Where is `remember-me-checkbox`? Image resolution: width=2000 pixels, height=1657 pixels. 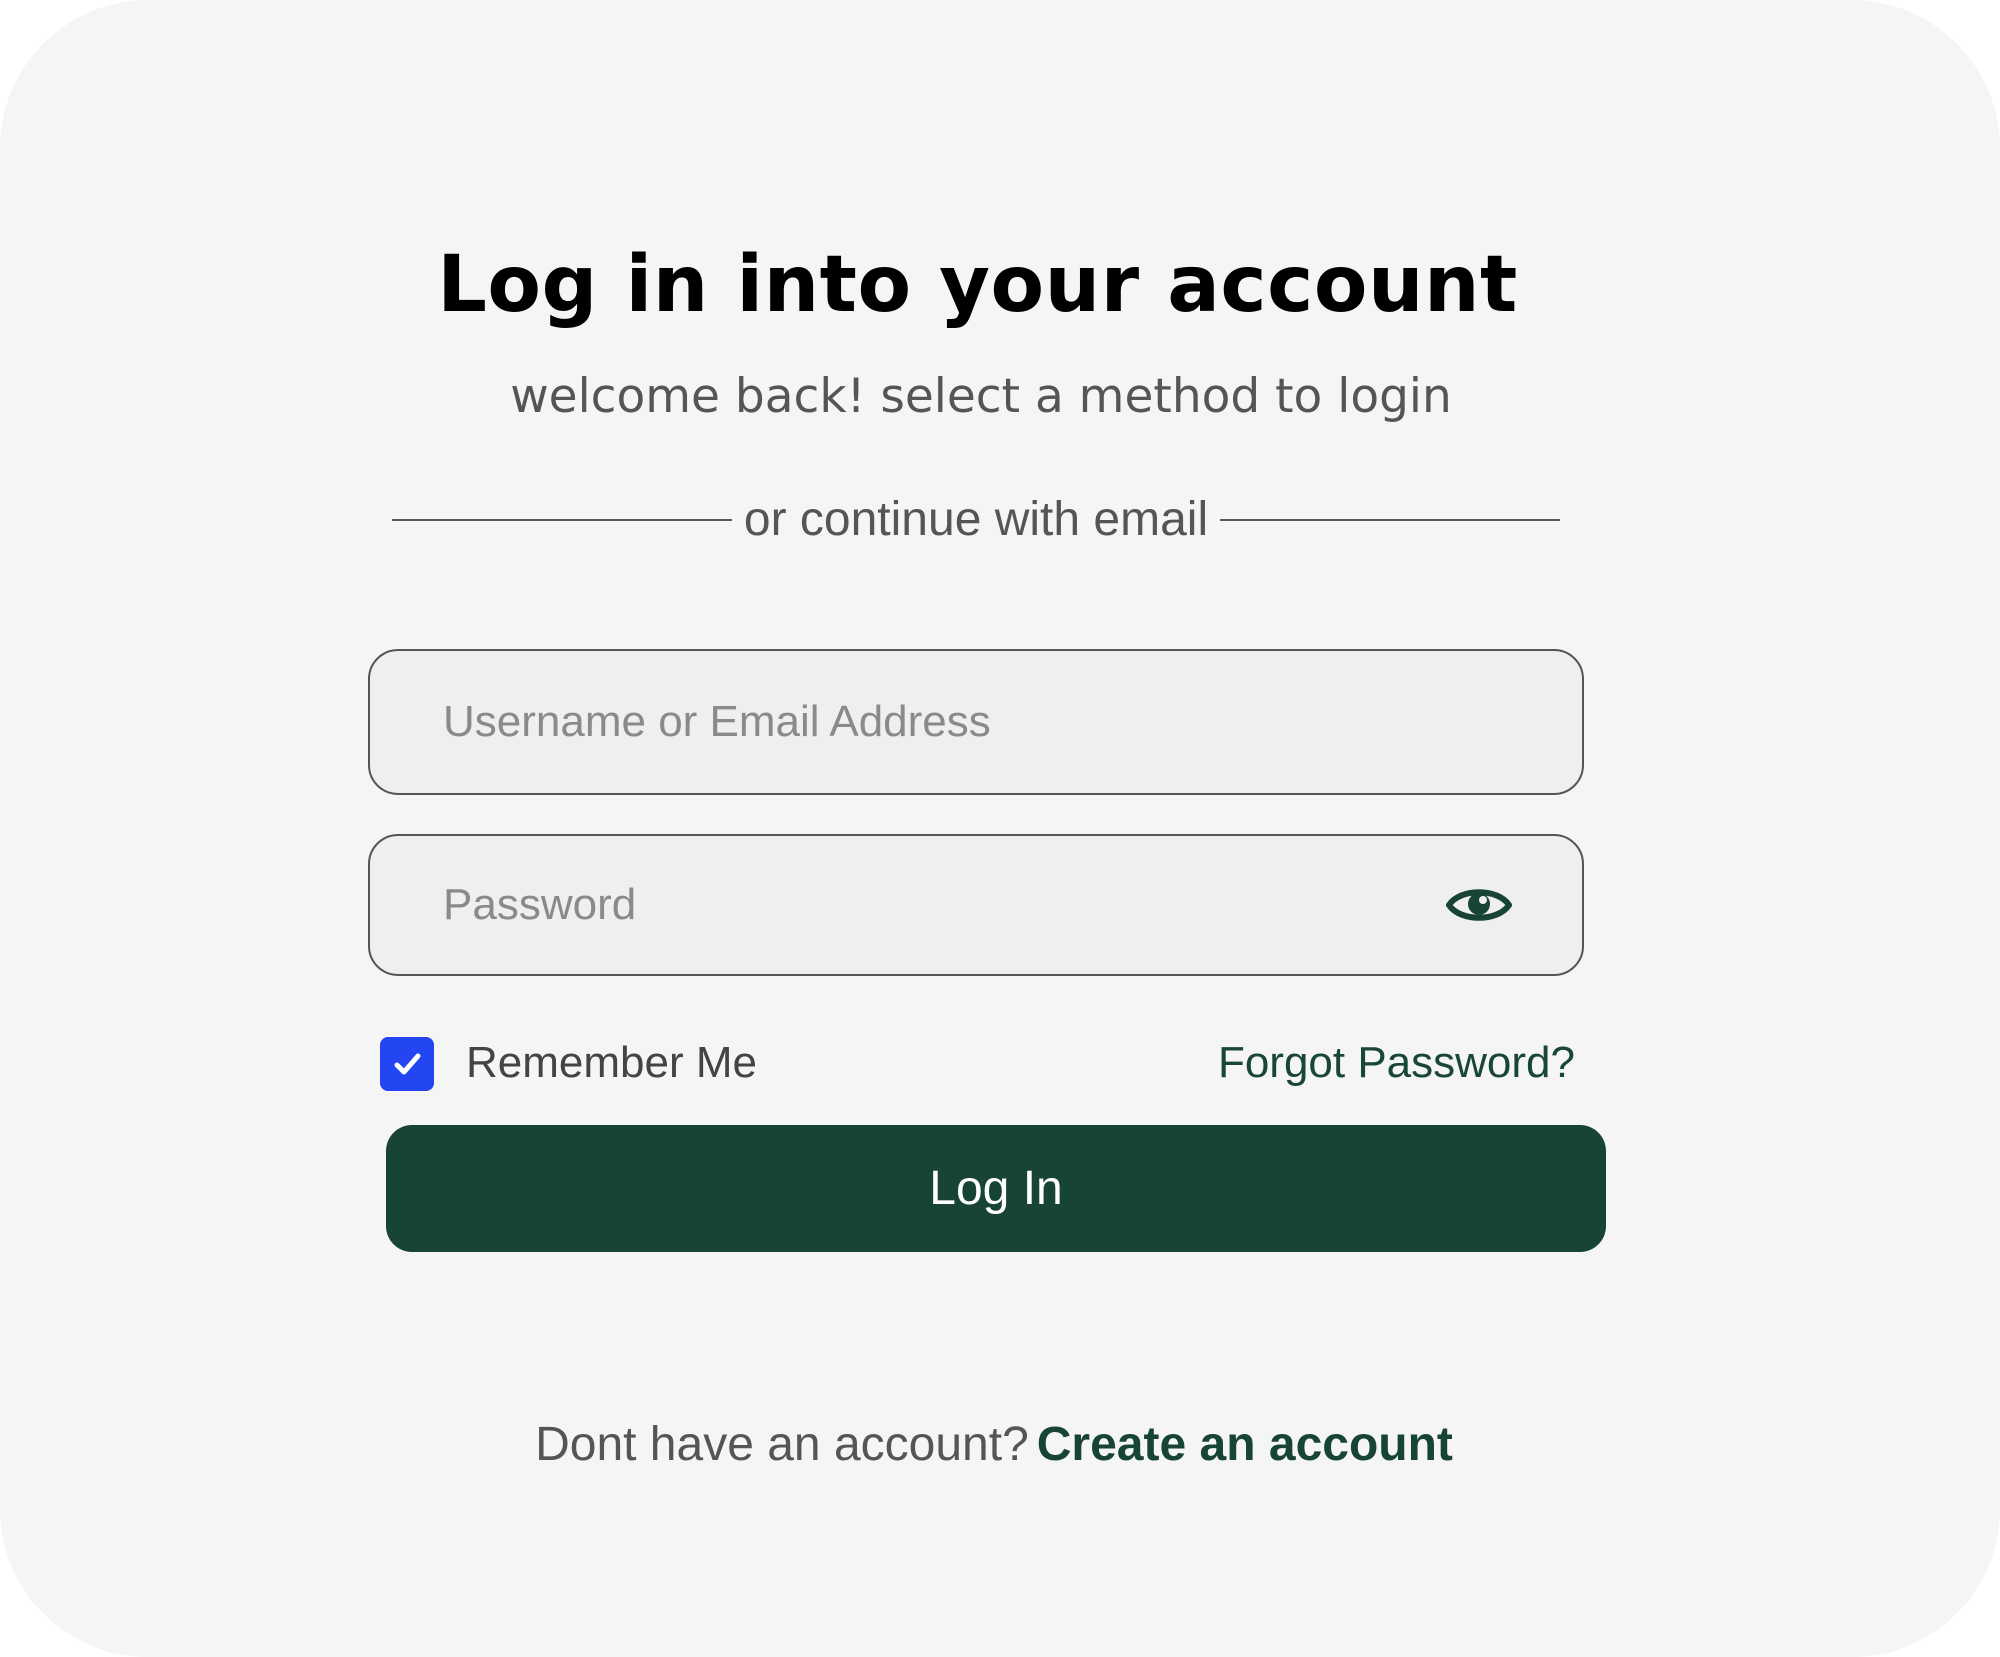
remember-me-checkbox is located at coordinates (407, 1064).